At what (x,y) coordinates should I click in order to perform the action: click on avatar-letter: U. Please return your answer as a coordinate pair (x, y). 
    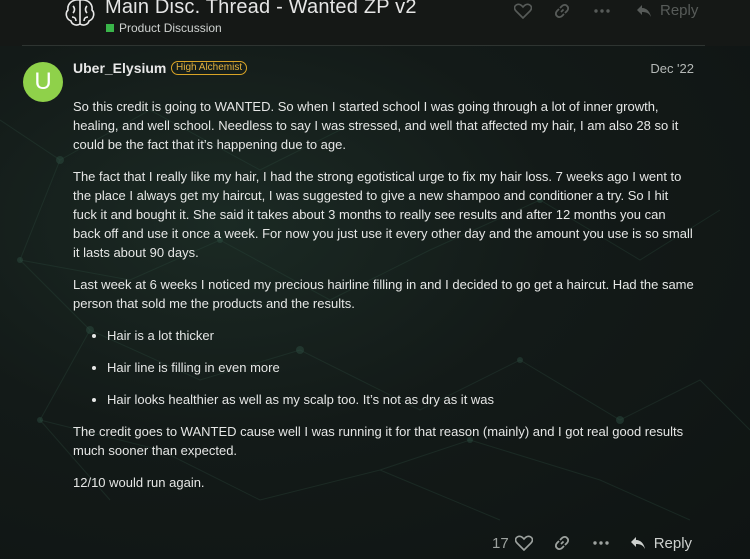
    Looking at the image, I should click on (43, 81).